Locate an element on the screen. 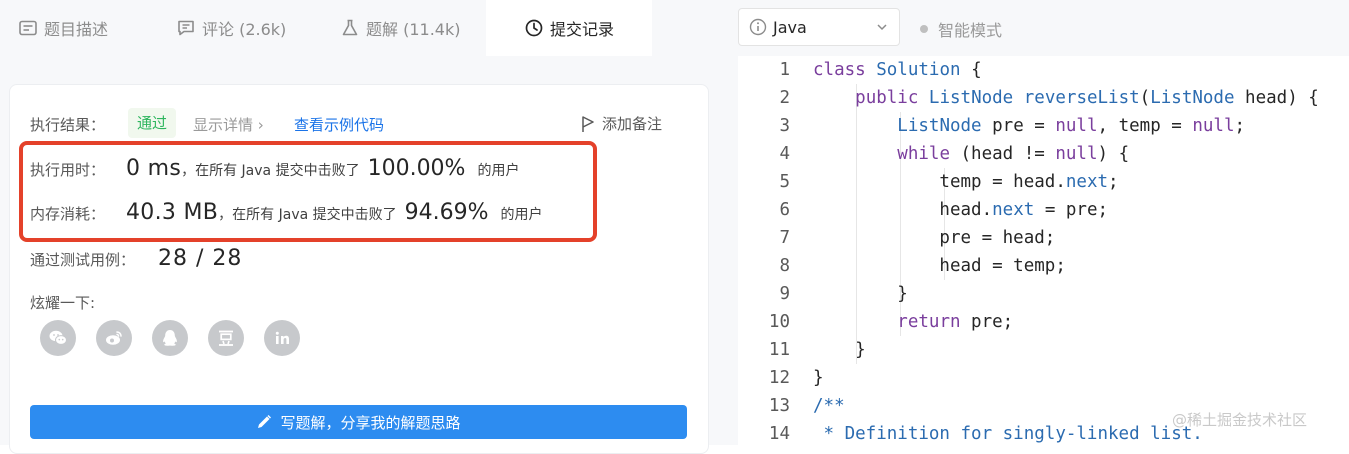 This screenshot has height=454, width=1349. smart-mode-dot is located at coordinates (924, 29).